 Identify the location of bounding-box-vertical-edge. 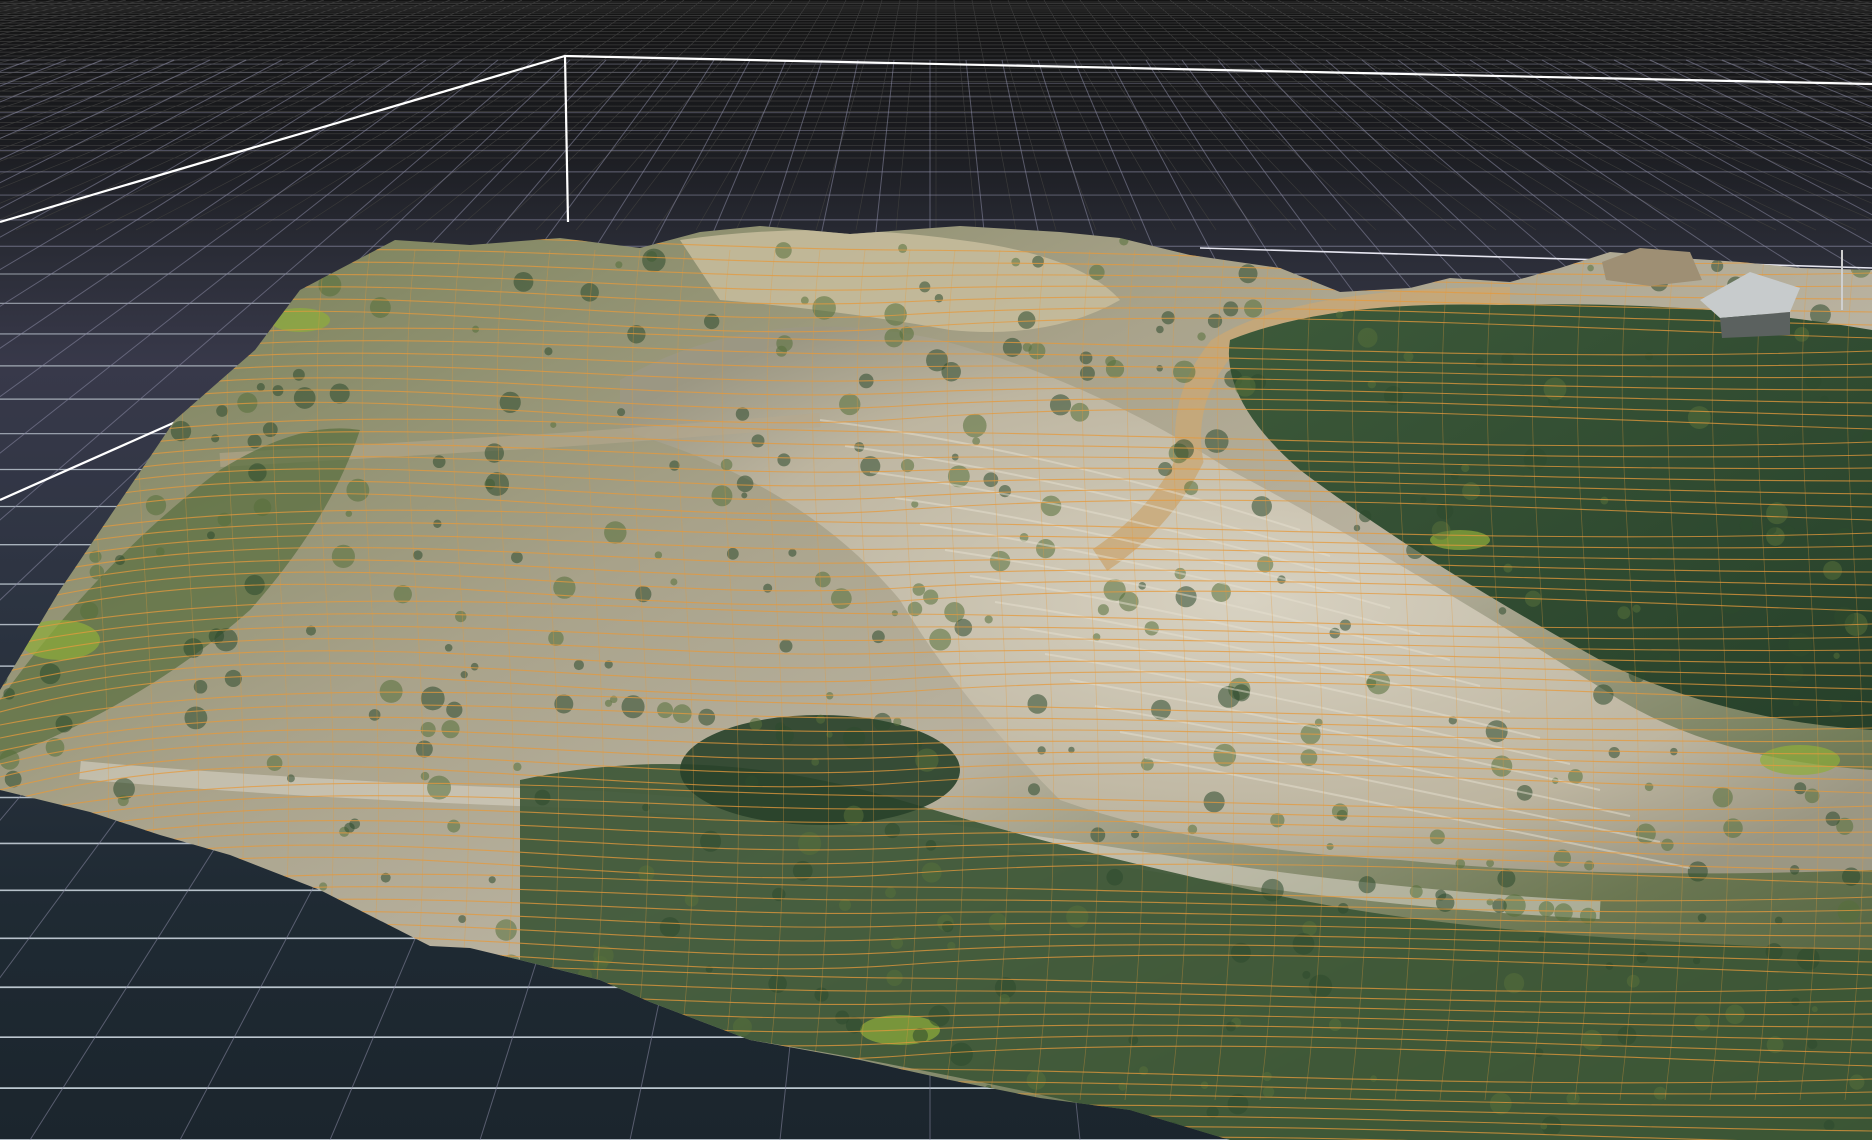
(566, 139).